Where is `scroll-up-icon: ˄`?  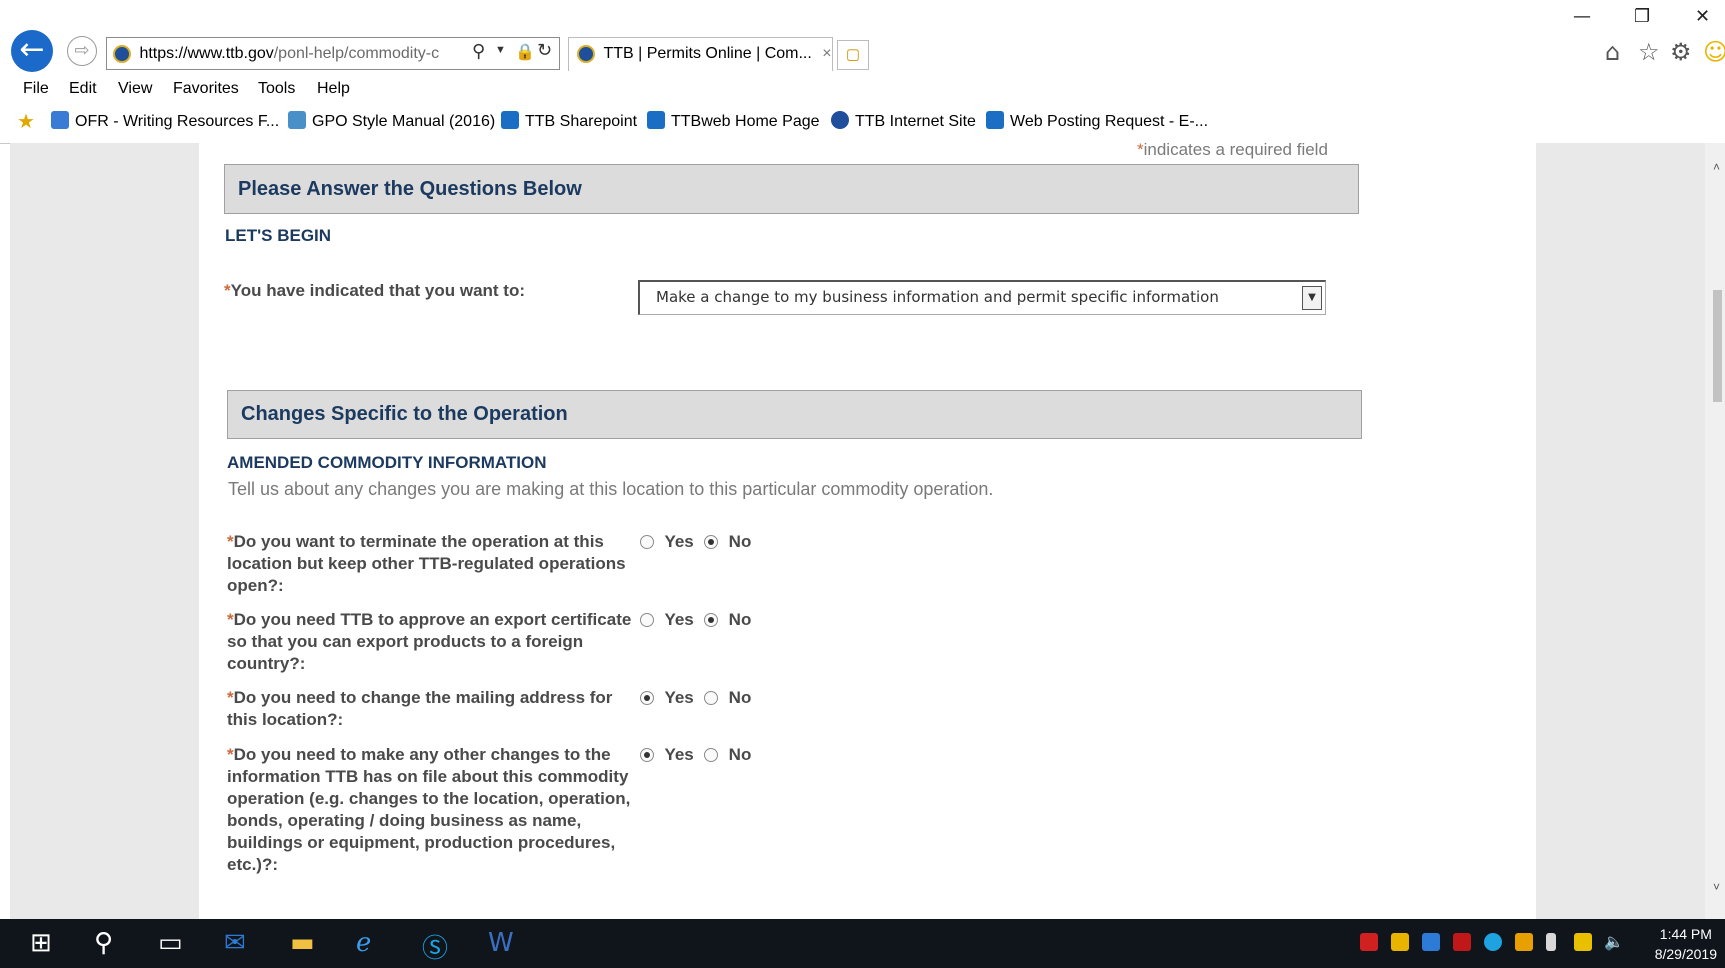
scroll-up-icon: ˄ is located at coordinates (1716, 167).